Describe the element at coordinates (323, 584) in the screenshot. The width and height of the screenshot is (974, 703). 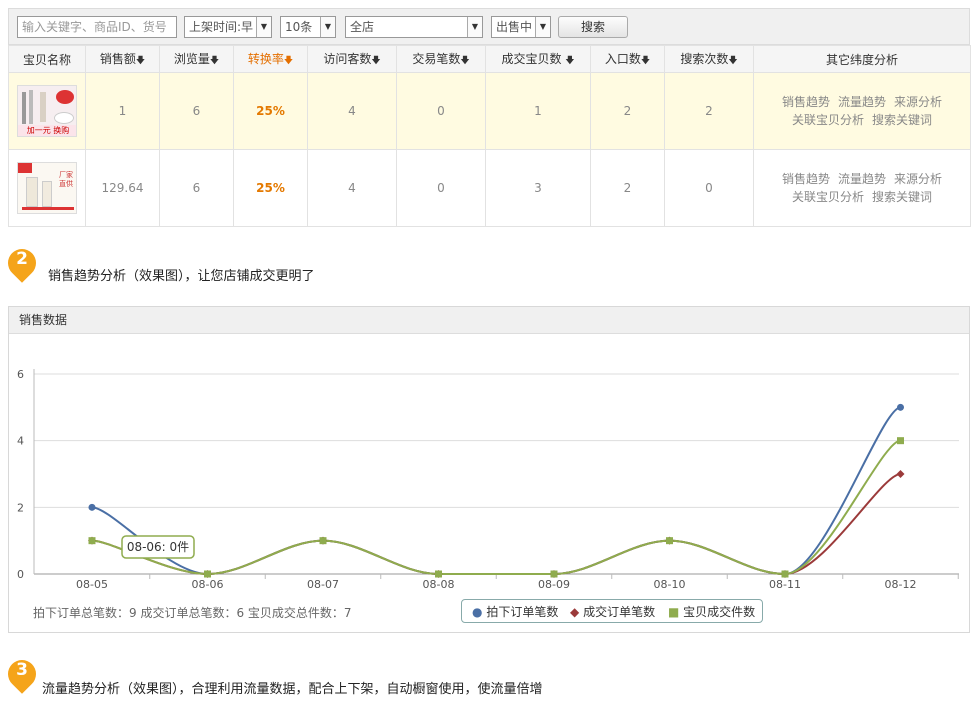
I see `x-tick-label: 08-07` at that location.